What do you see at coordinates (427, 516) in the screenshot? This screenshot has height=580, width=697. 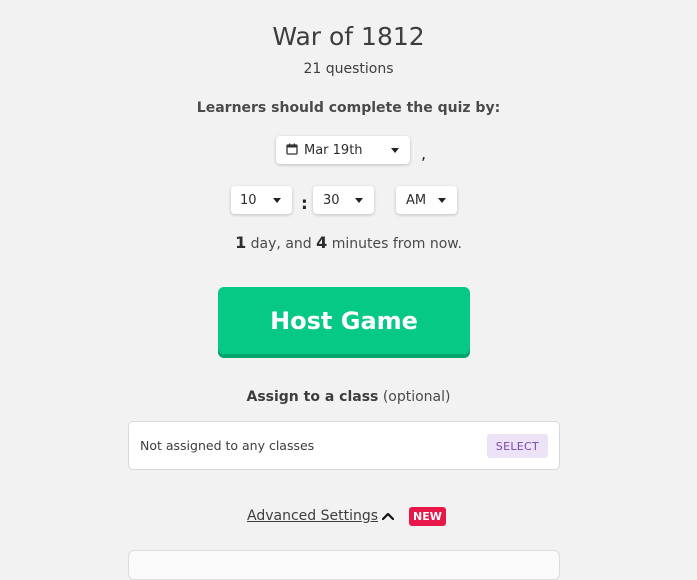 I see `new-badge: NEW` at bounding box center [427, 516].